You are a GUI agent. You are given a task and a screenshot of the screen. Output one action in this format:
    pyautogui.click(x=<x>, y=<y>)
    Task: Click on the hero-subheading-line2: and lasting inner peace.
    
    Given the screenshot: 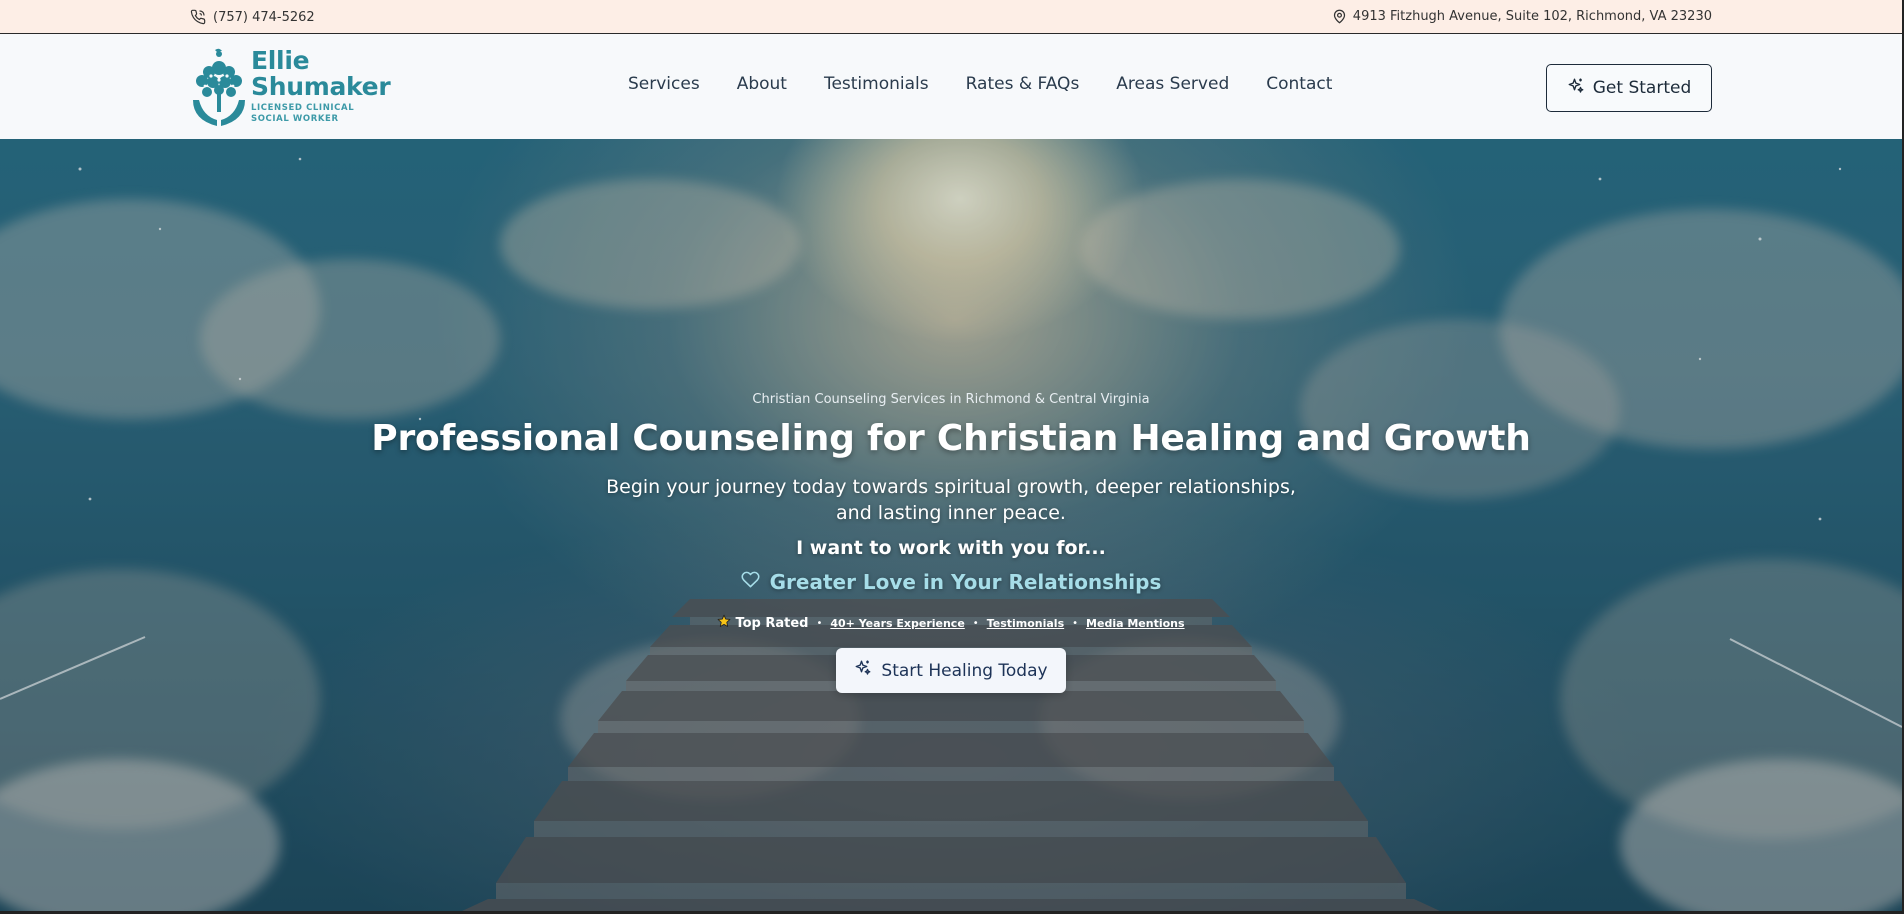 What is the action you would take?
    pyautogui.click(x=951, y=513)
    